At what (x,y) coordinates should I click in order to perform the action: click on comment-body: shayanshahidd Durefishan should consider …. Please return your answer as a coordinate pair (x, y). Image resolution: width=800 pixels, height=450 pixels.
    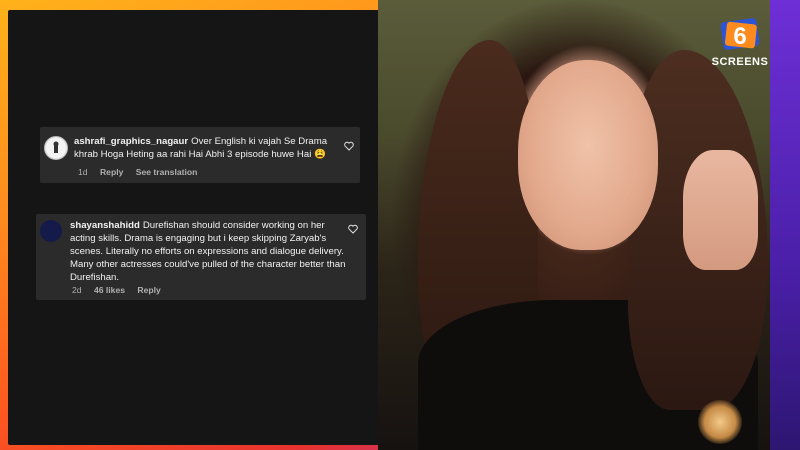
    Looking at the image, I should click on (209, 251).